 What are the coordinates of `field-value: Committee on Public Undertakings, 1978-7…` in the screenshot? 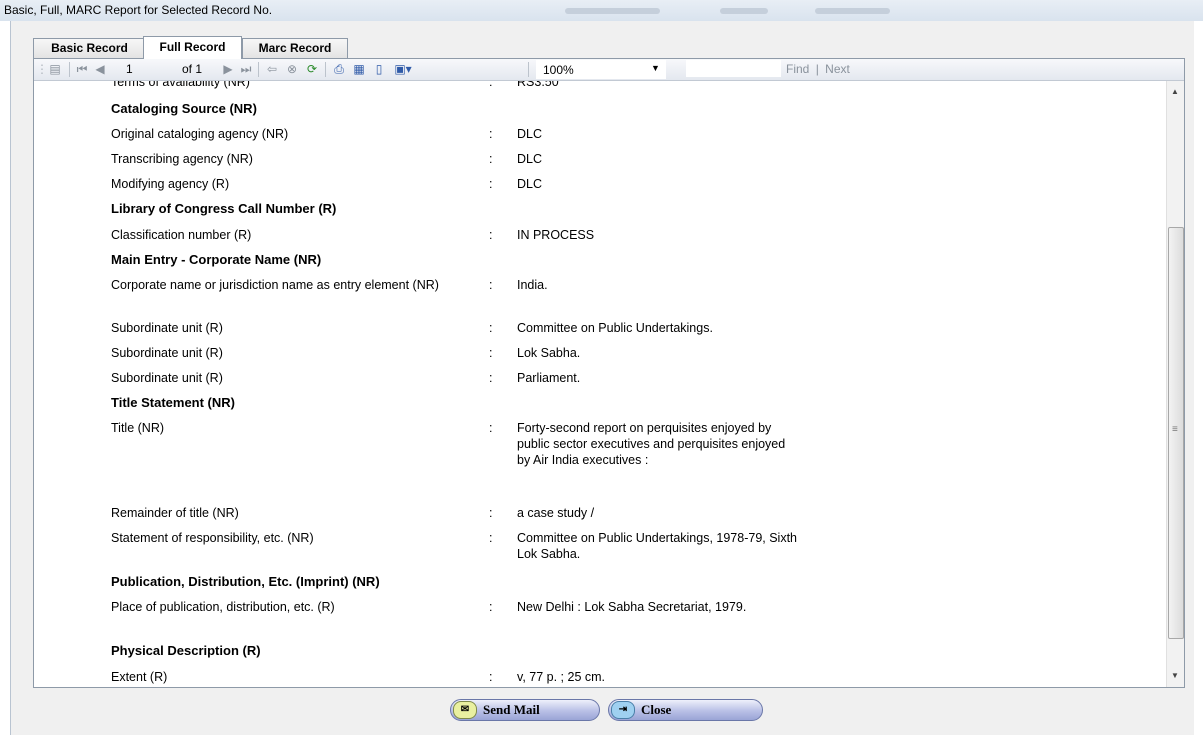 It's located at (657, 546).